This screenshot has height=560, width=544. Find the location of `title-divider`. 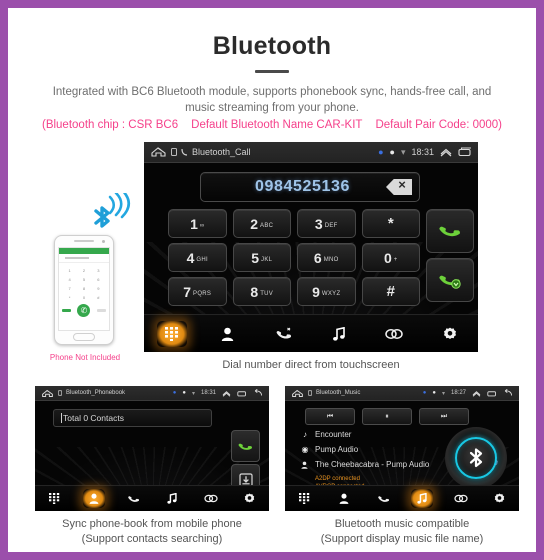

title-divider is located at coordinates (272, 71).